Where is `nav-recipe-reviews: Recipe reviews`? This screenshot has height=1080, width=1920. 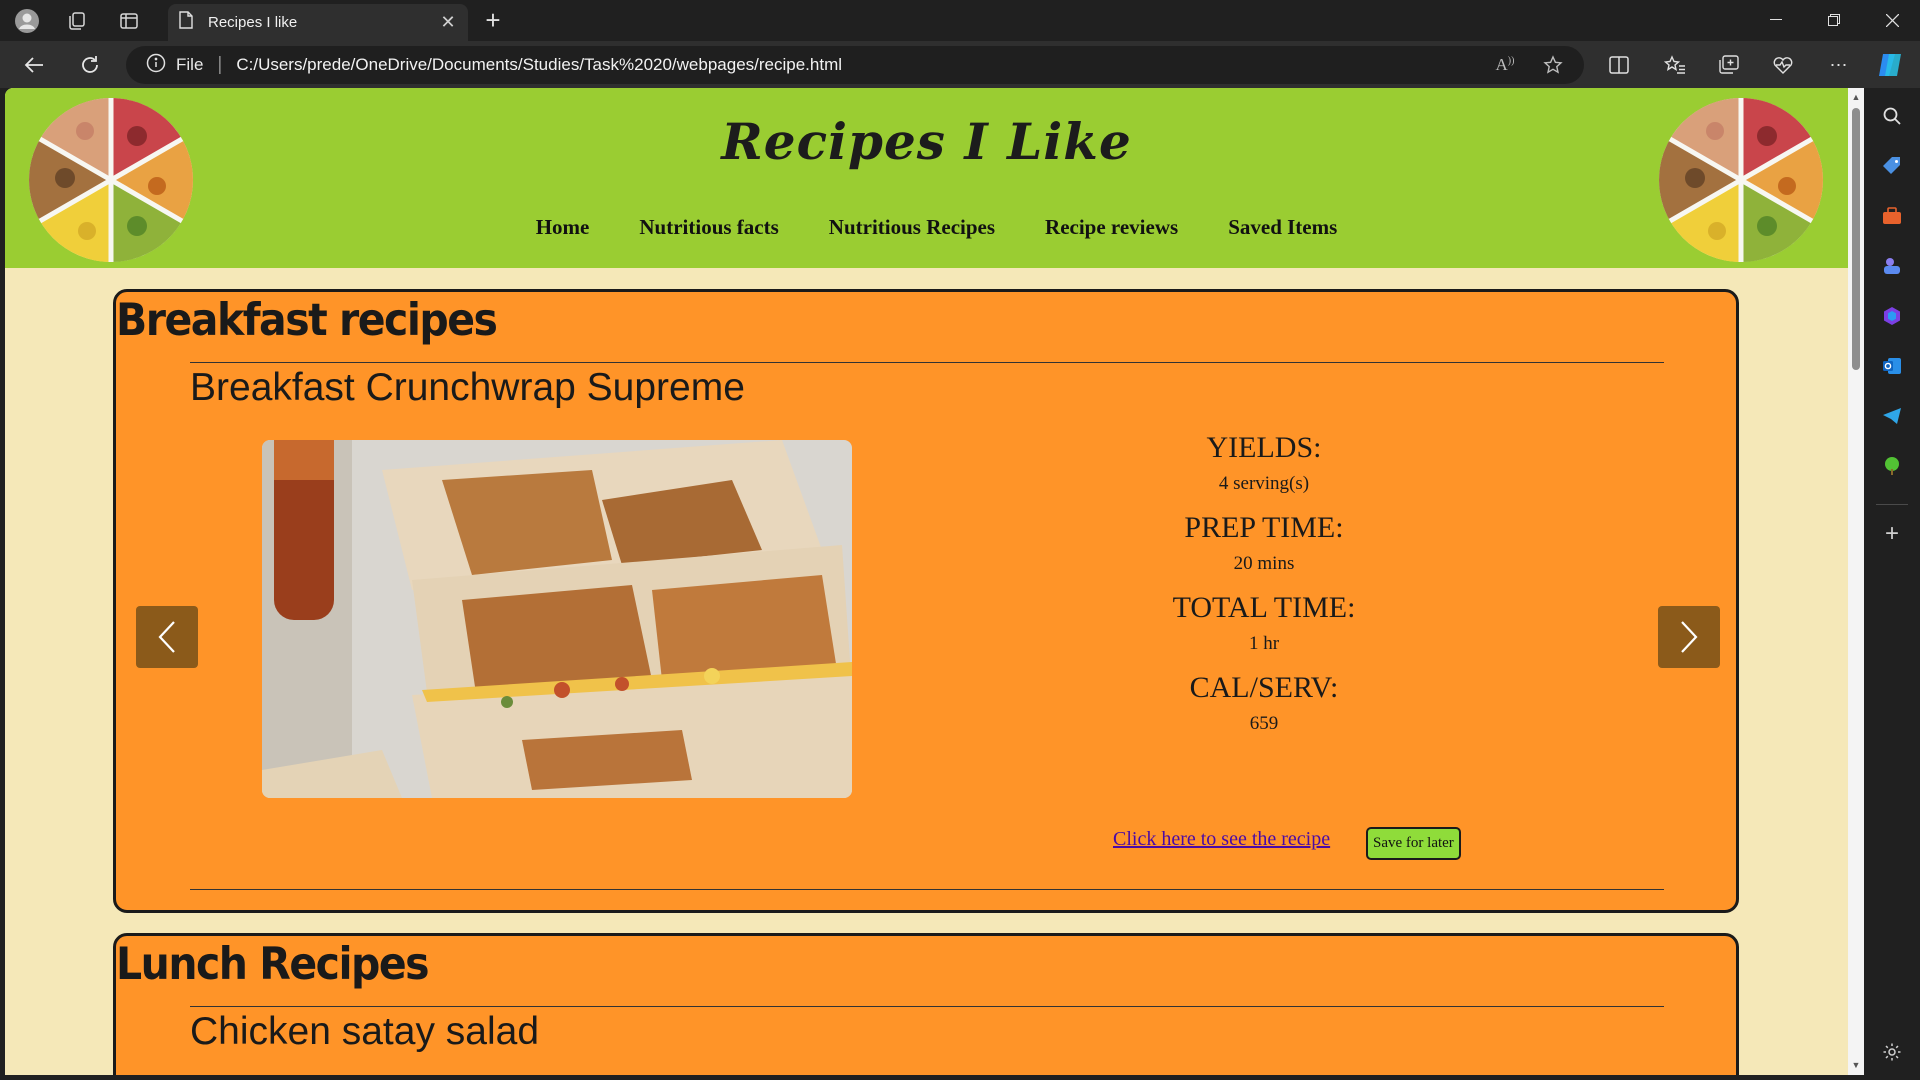 nav-recipe-reviews: Recipe reviews is located at coordinates (1111, 227).